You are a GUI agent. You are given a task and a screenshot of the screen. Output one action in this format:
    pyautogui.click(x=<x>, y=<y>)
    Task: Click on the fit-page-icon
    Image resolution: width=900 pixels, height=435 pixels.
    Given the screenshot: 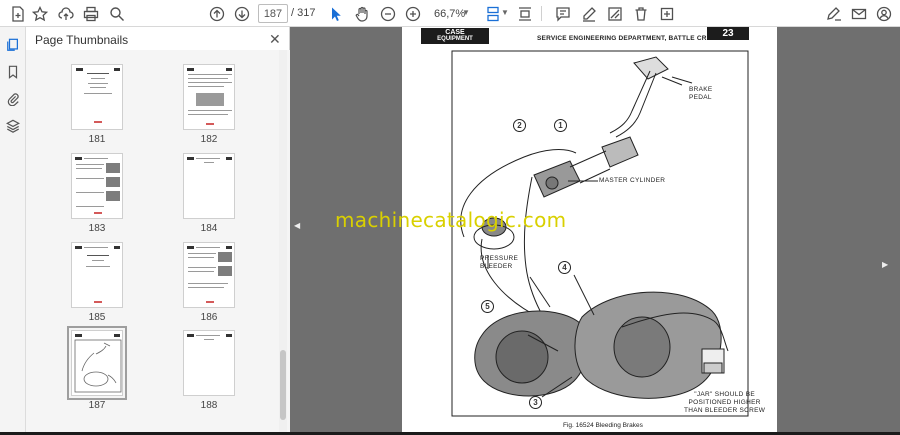 What is the action you would take?
    pyautogui.click(x=525, y=13)
    